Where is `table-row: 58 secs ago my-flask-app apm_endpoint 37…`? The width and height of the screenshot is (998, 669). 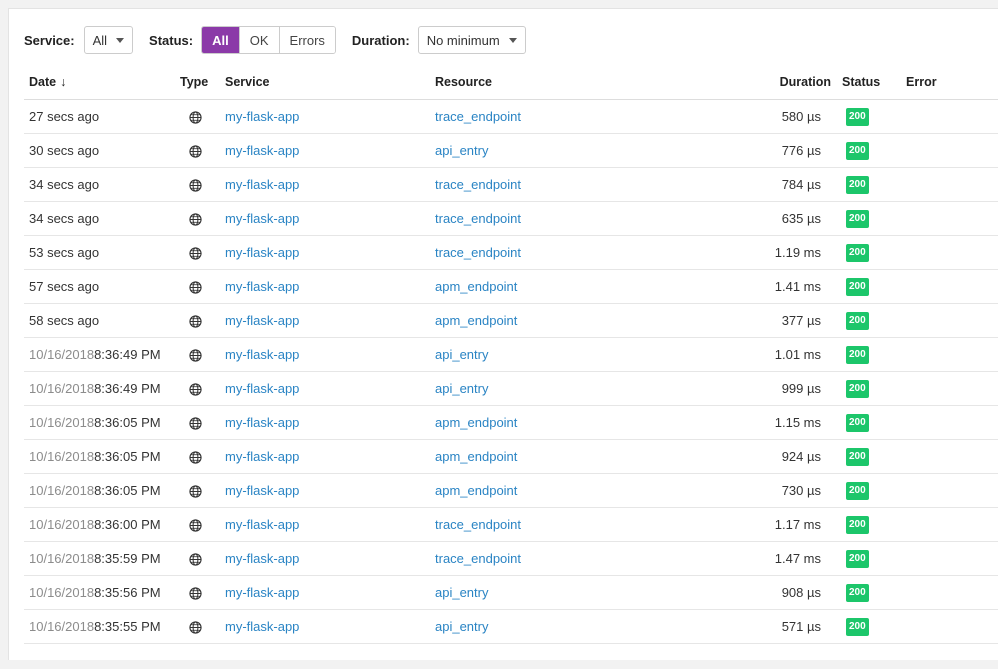
table-row: 58 secs ago my-flask-app apm_endpoint 37… is located at coordinates (511, 320).